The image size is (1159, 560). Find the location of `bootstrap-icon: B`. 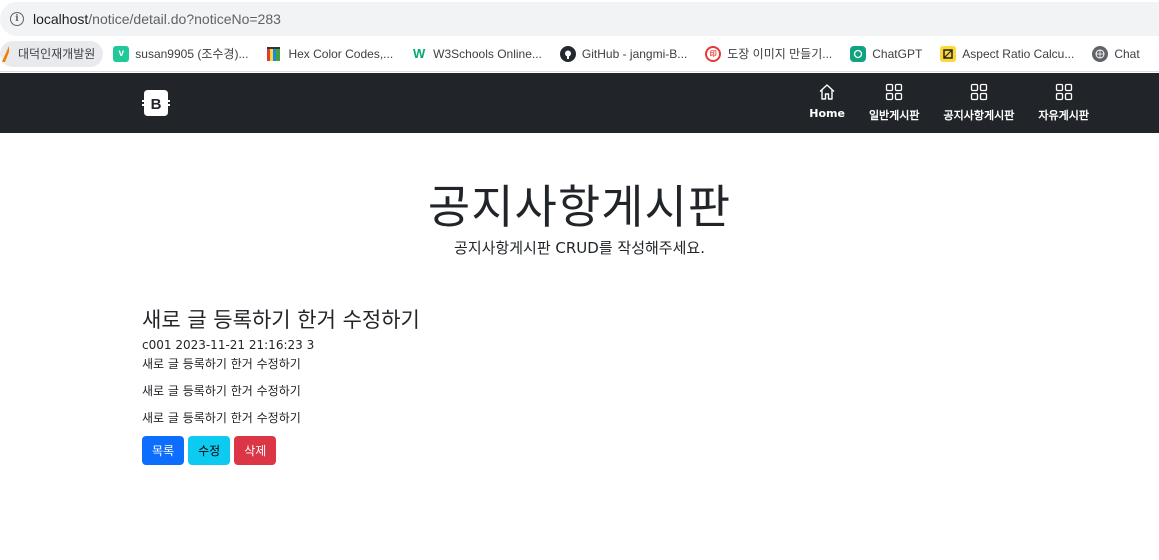

bootstrap-icon: B is located at coordinates (156, 103).